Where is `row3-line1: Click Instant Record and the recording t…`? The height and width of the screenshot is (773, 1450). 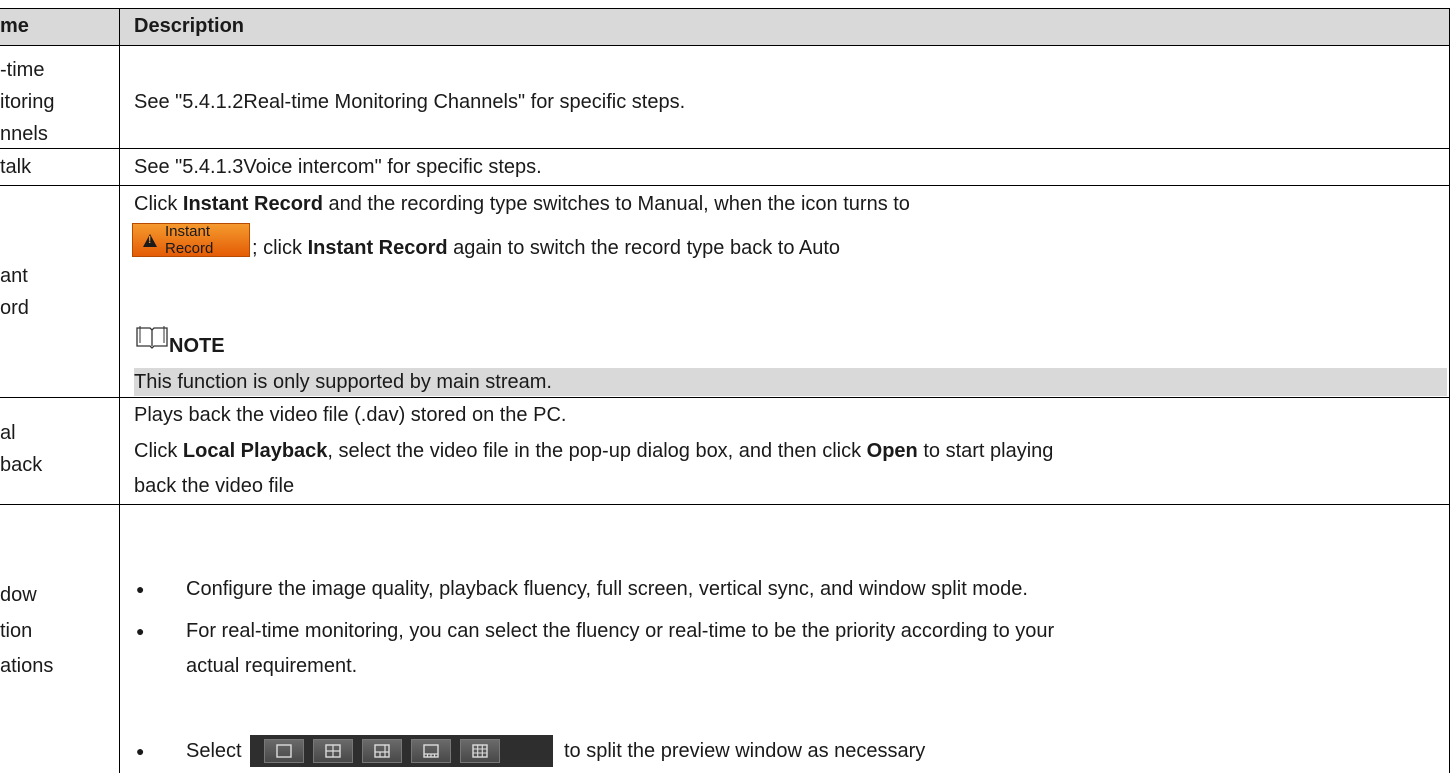 row3-line1: Click Instant Record and the recording t… is located at coordinates (522, 204).